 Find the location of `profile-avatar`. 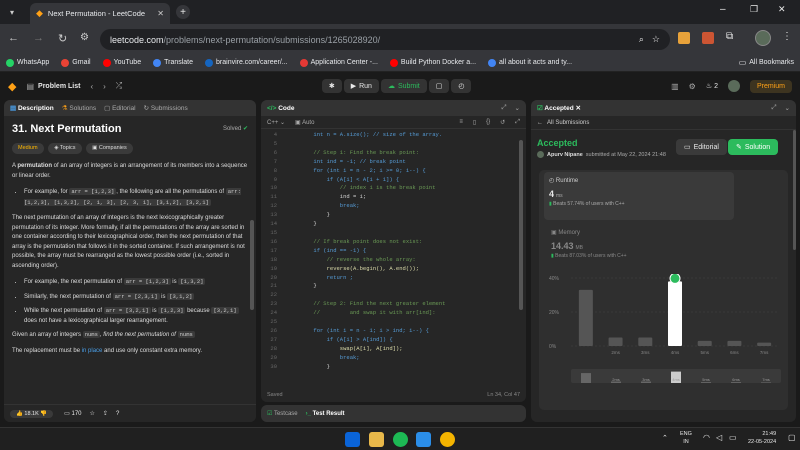

profile-avatar is located at coordinates (763, 38).